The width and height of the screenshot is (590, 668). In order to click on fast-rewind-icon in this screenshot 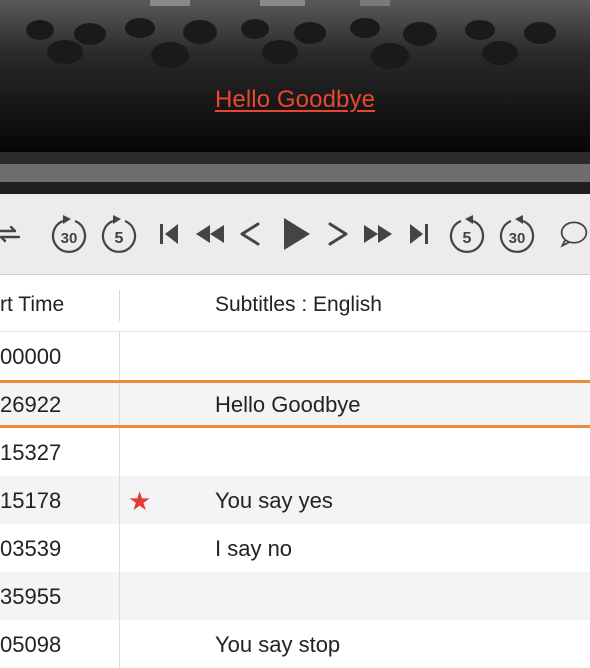, I will do `click(210, 234)`.